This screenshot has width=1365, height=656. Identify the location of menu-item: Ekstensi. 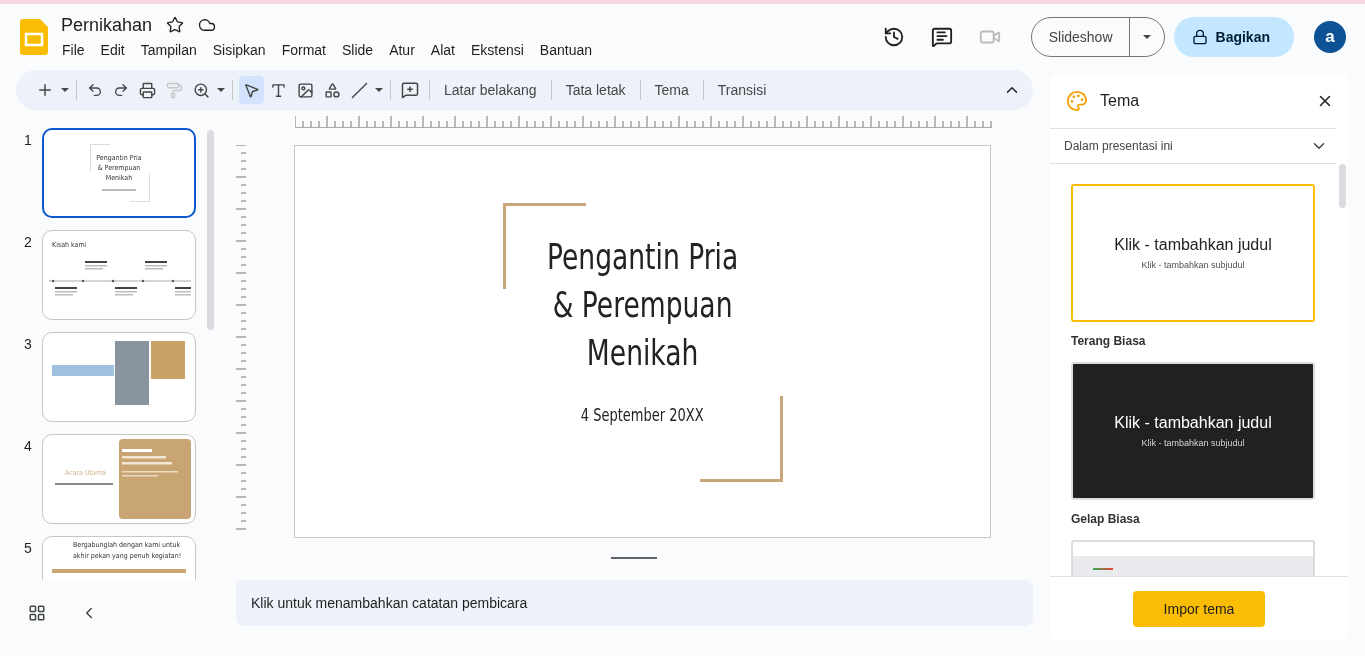
(497, 49).